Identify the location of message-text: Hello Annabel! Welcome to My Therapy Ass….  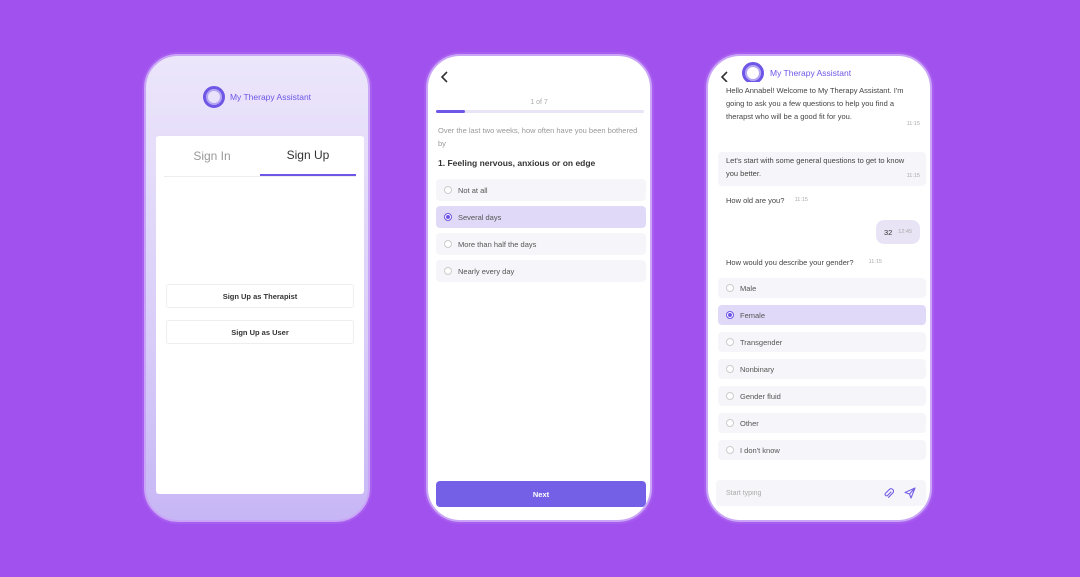
(815, 103).